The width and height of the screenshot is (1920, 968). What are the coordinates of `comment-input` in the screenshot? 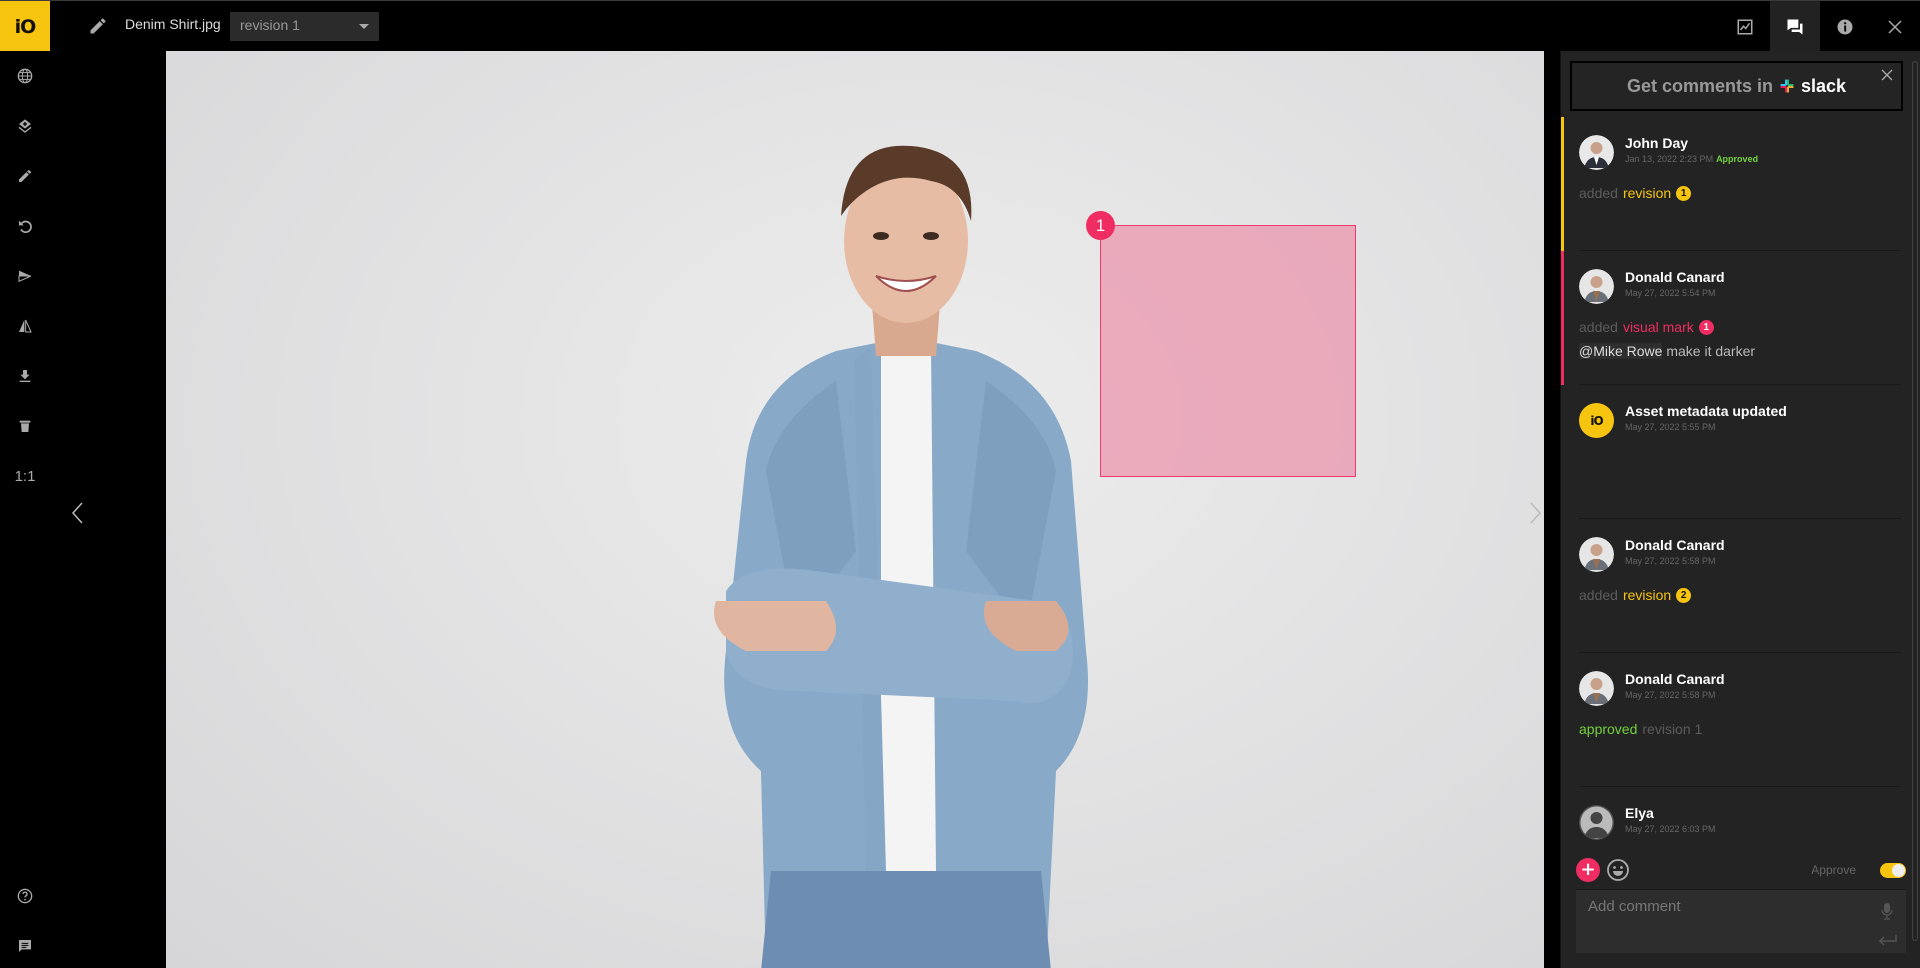 It's located at (1741, 921).